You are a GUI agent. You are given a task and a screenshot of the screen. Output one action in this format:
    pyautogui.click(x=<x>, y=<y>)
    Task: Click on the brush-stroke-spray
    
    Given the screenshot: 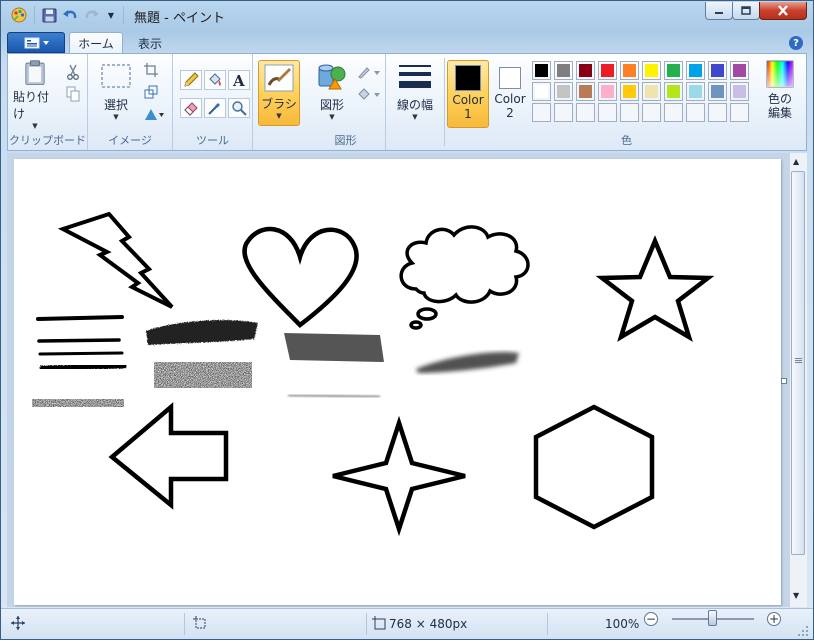 What is the action you would take?
    pyautogui.click(x=203, y=375)
    